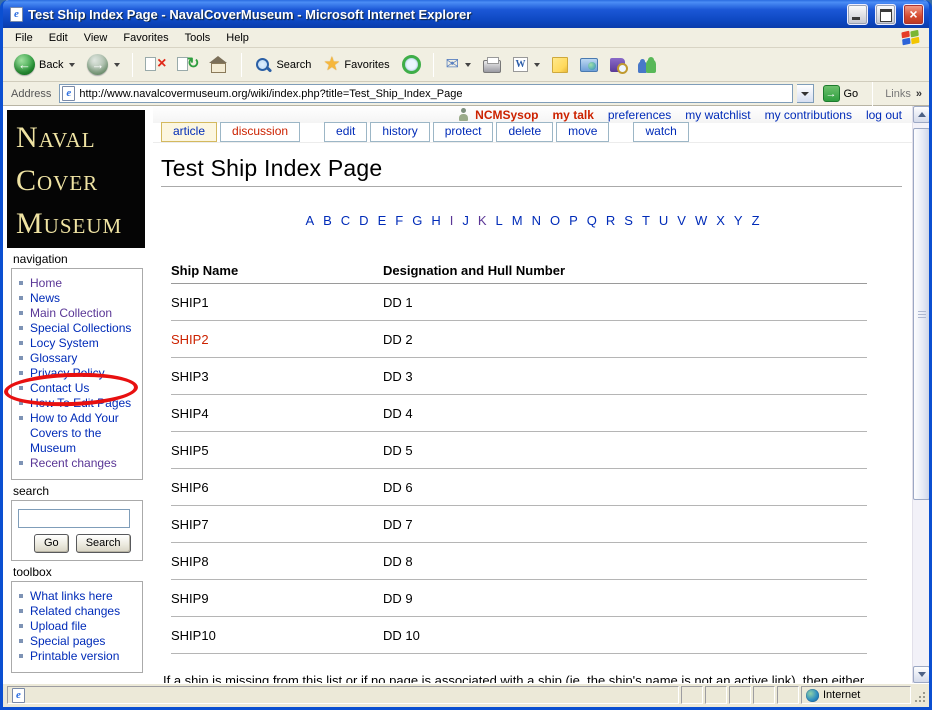 The width and height of the screenshot is (932, 710). I want to click on mail-caret-icon, so click(468, 64).